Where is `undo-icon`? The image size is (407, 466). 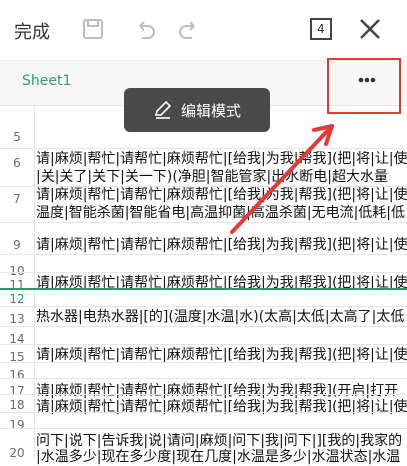 undo-icon is located at coordinates (145, 29).